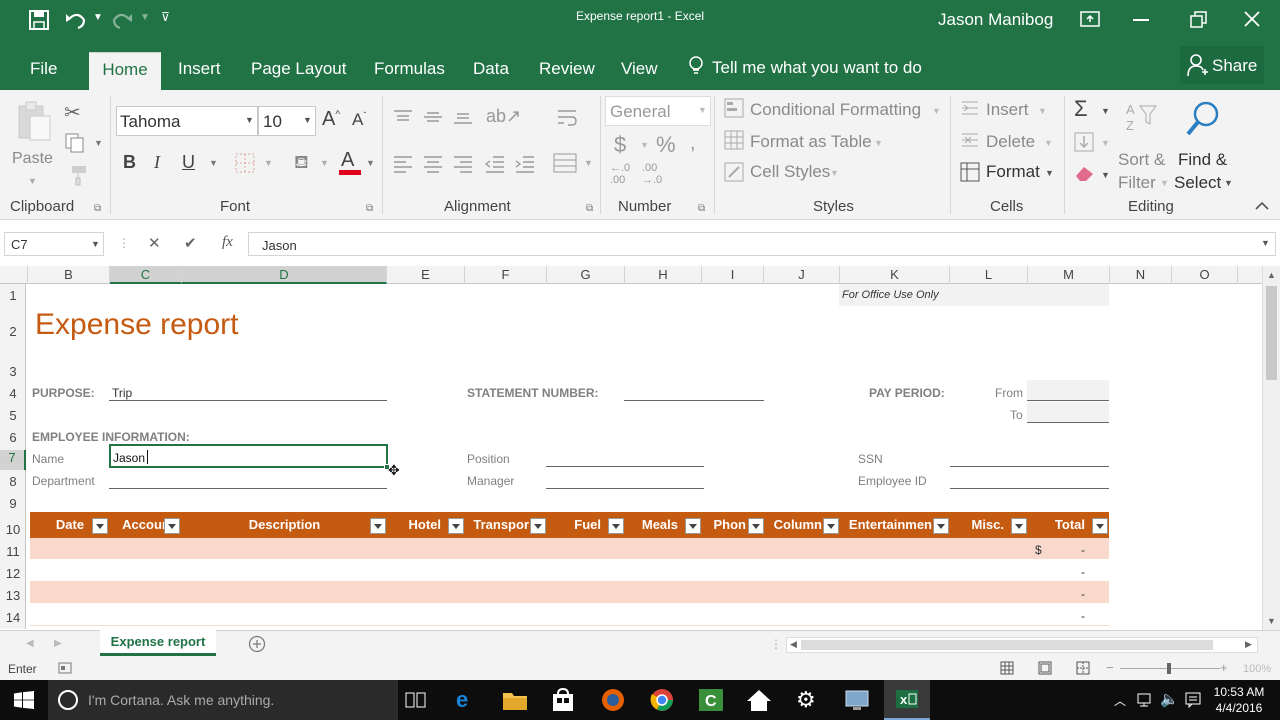  What do you see at coordinates (287, 121) in the screenshot?
I see `font-size-box: 10 ▼` at bounding box center [287, 121].